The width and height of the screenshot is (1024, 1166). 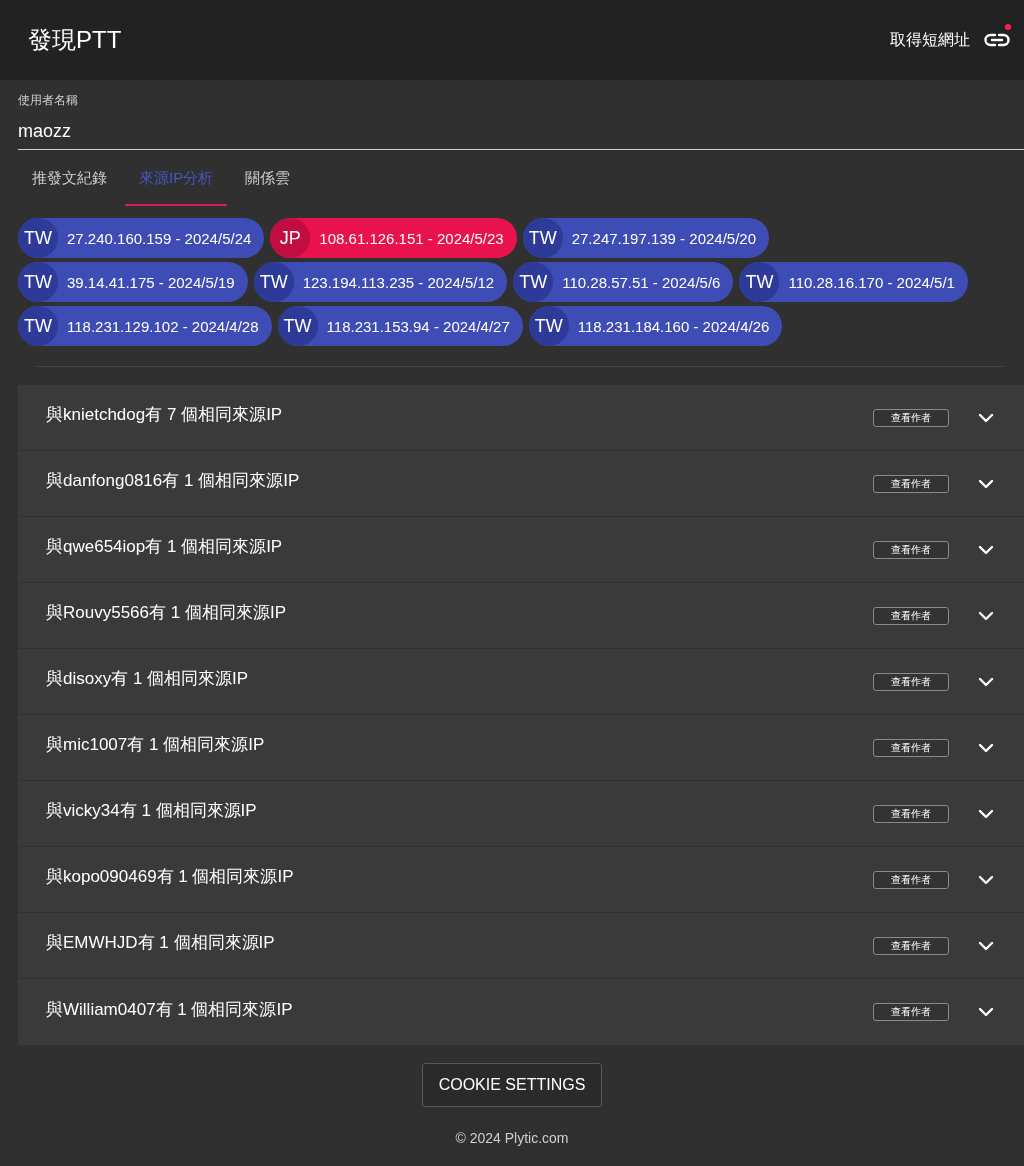 What do you see at coordinates (655, 326) in the screenshot?
I see `ip-chip: TW 118.231.184.160 - 2024/4/26` at bounding box center [655, 326].